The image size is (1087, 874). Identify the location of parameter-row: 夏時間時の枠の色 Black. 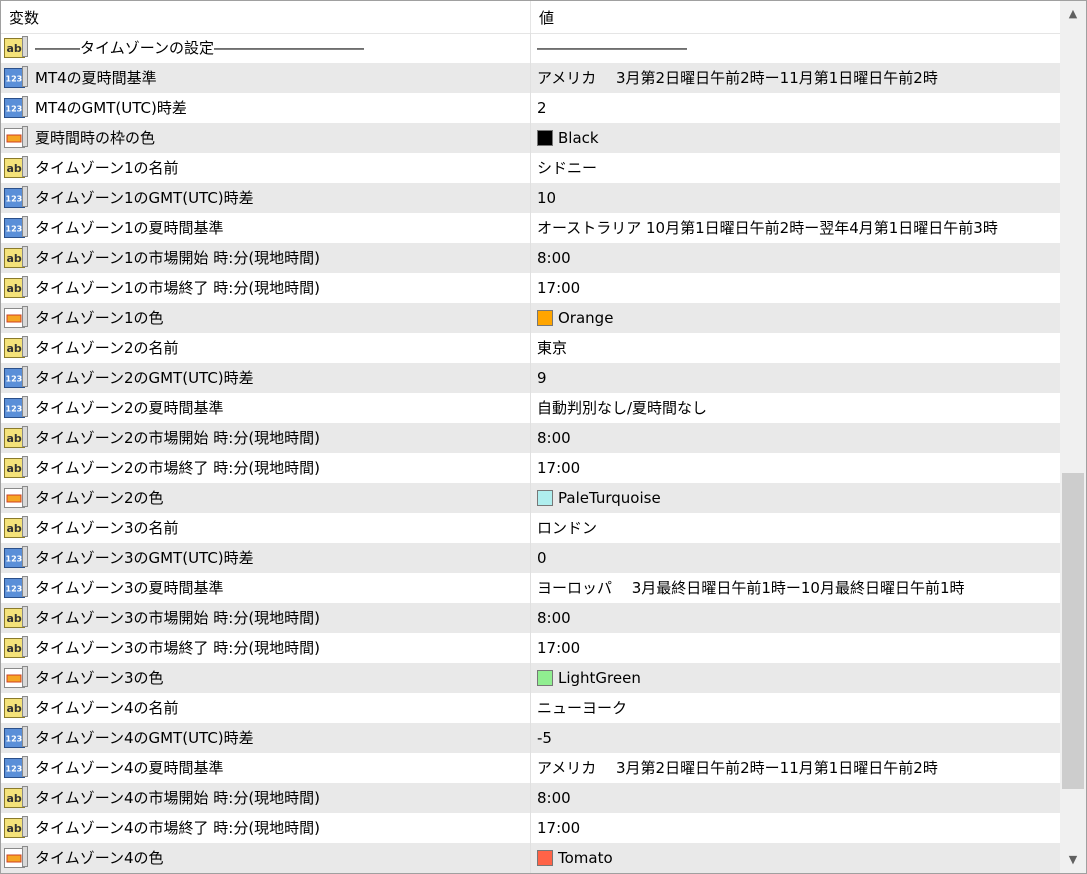
(530, 138).